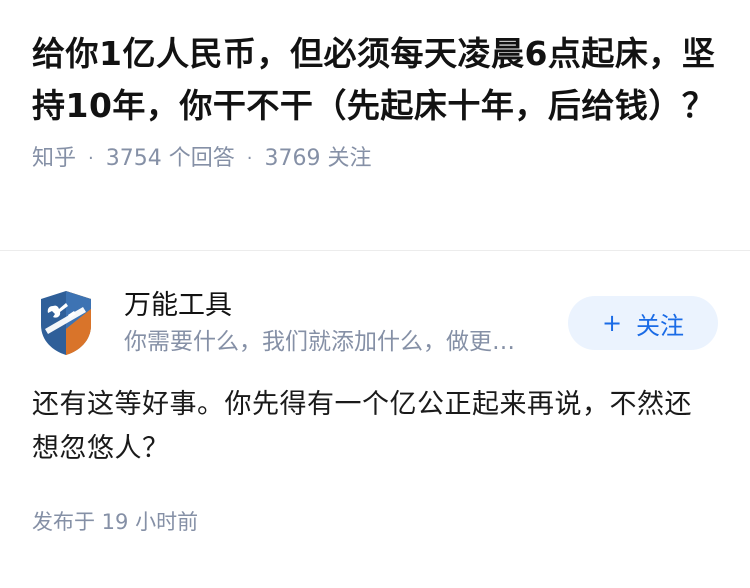 Image resolution: width=750 pixels, height=588 pixels. Describe the element at coordinates (329, 342) in the screenshot. I see `author-bio: 你需要什么，我们就添加什么，做更好用的工具` at that location.